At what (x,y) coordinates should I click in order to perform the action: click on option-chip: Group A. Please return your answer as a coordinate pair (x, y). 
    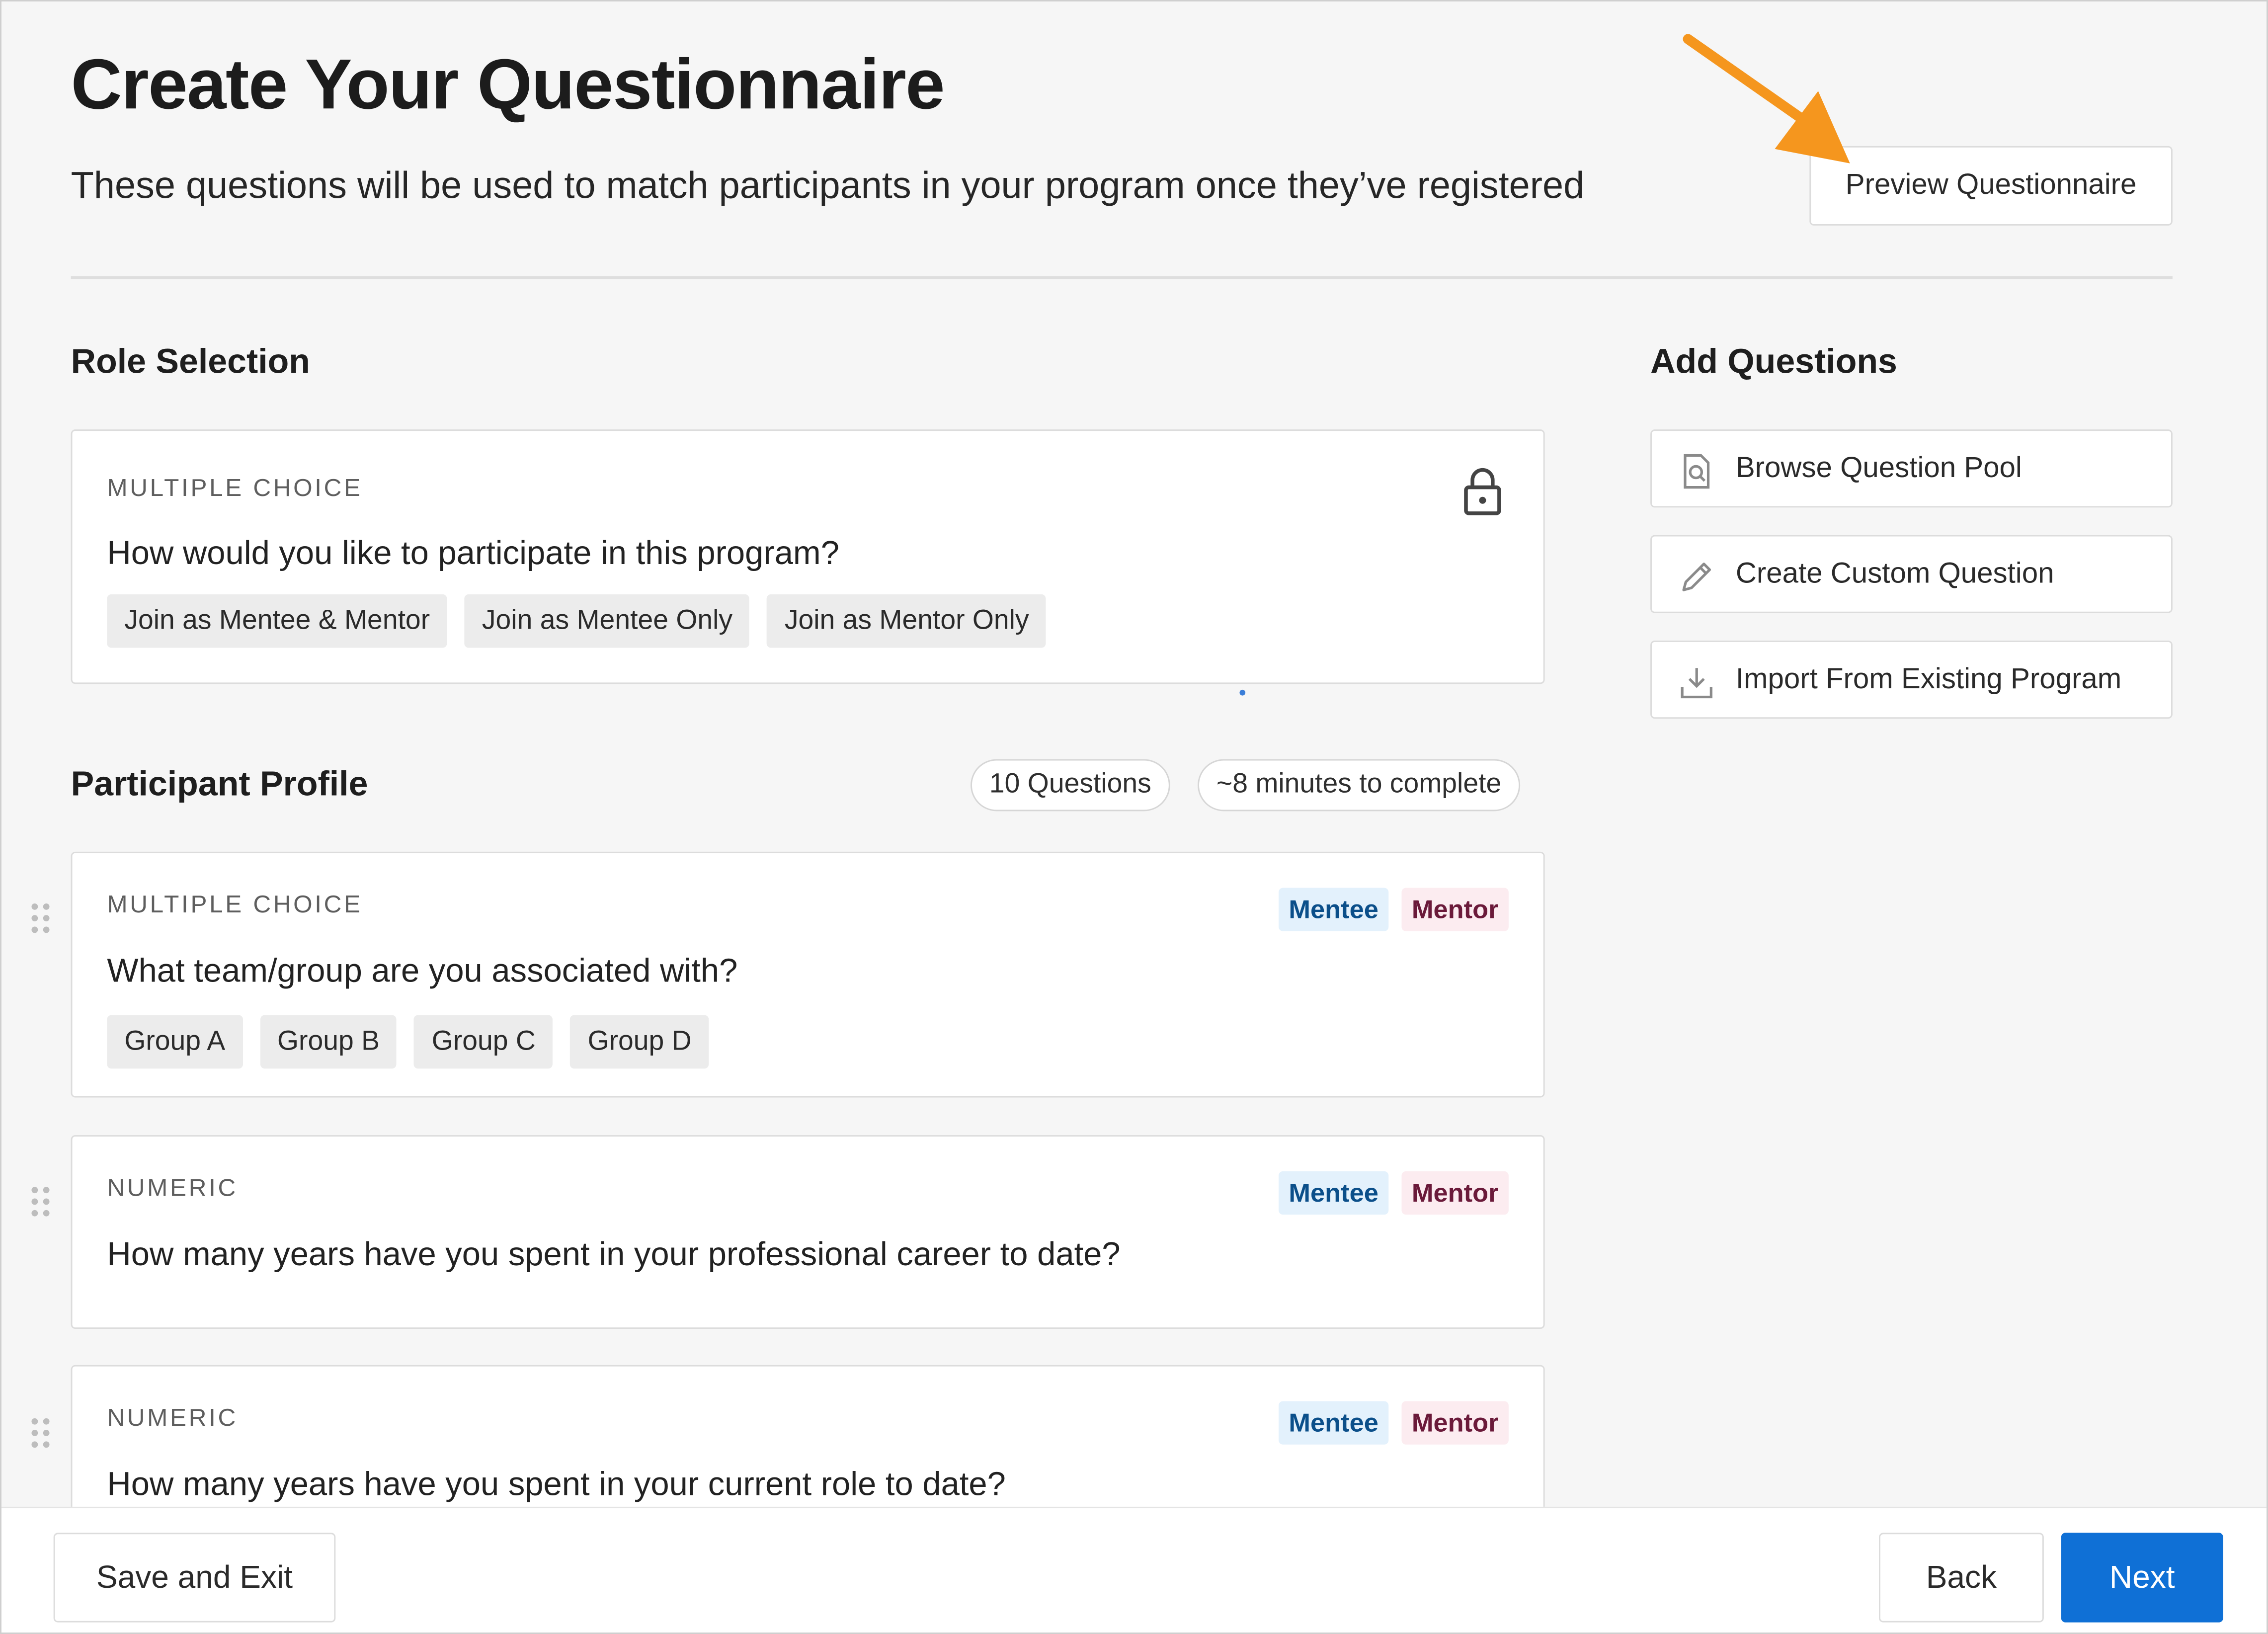
    Looking at the image, I should click on (175, 1042).